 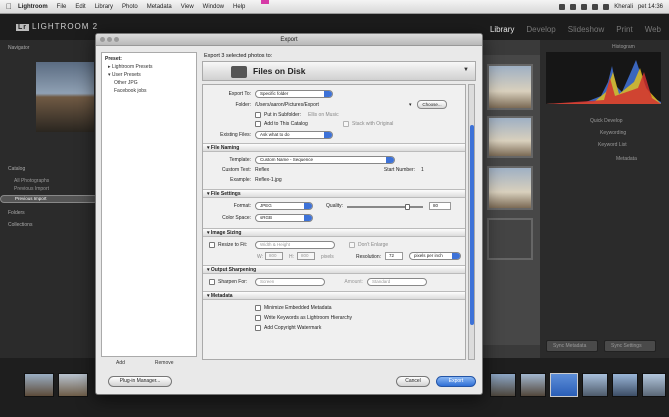 I want to click on file-naming-section-header: ▾ File Naming, so click(x=334, y=147).